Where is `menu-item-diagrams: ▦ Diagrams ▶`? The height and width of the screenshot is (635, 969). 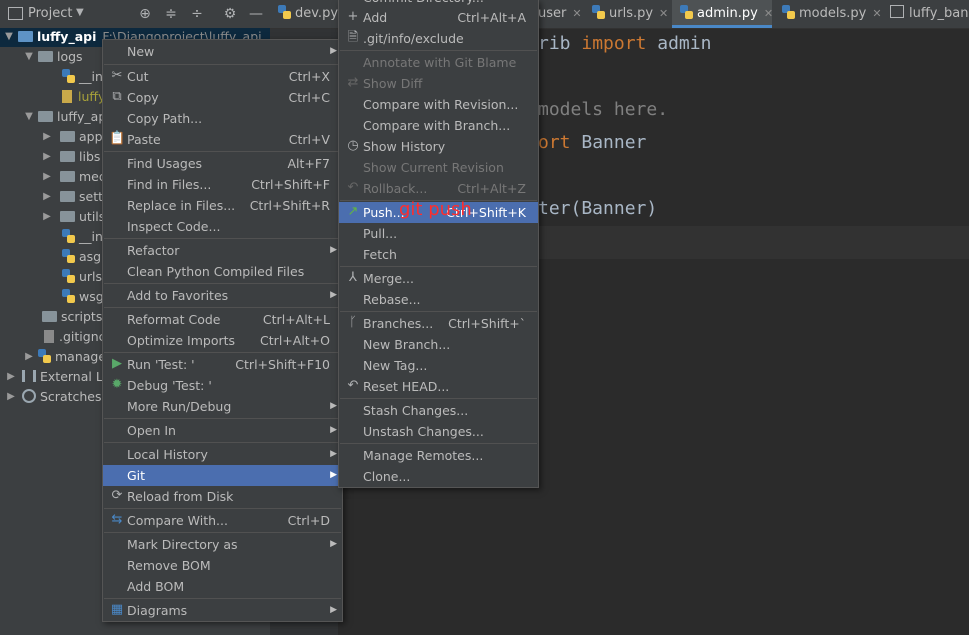
menu-item-diagrams: ▦ Diagrams ▶ is located at coordinates (222, 610).